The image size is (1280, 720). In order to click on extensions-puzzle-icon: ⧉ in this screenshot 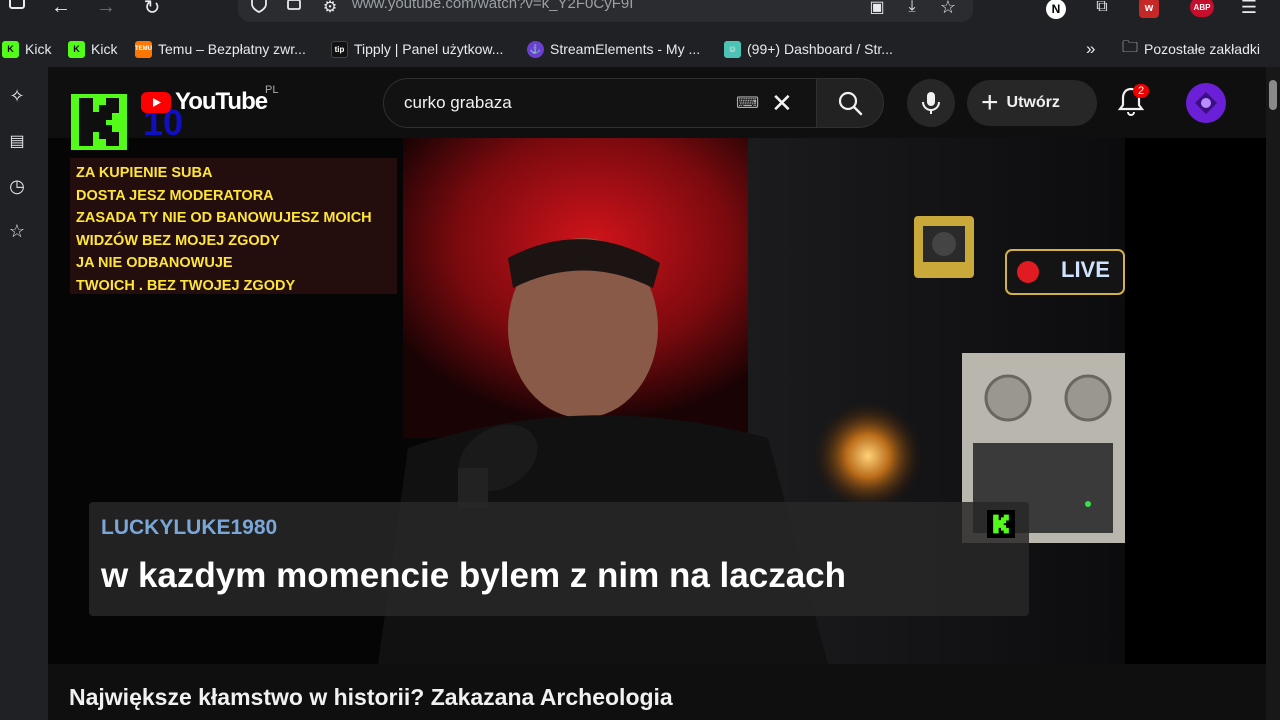, I will do `click(1102, 11)`.